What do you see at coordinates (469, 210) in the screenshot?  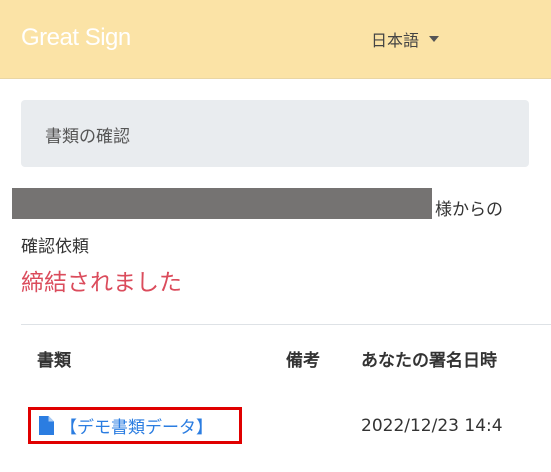 I see `sender-suffix: 様からの` at bounding box center [469, 210].